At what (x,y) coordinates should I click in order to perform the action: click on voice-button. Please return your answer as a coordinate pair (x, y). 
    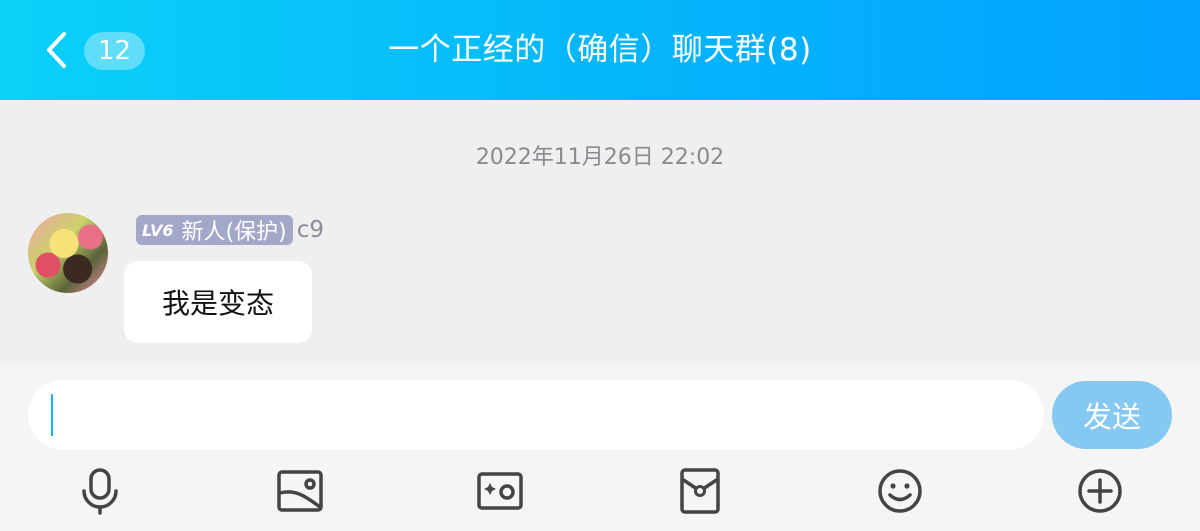
    Looking at the image, I should click on (100, 491).